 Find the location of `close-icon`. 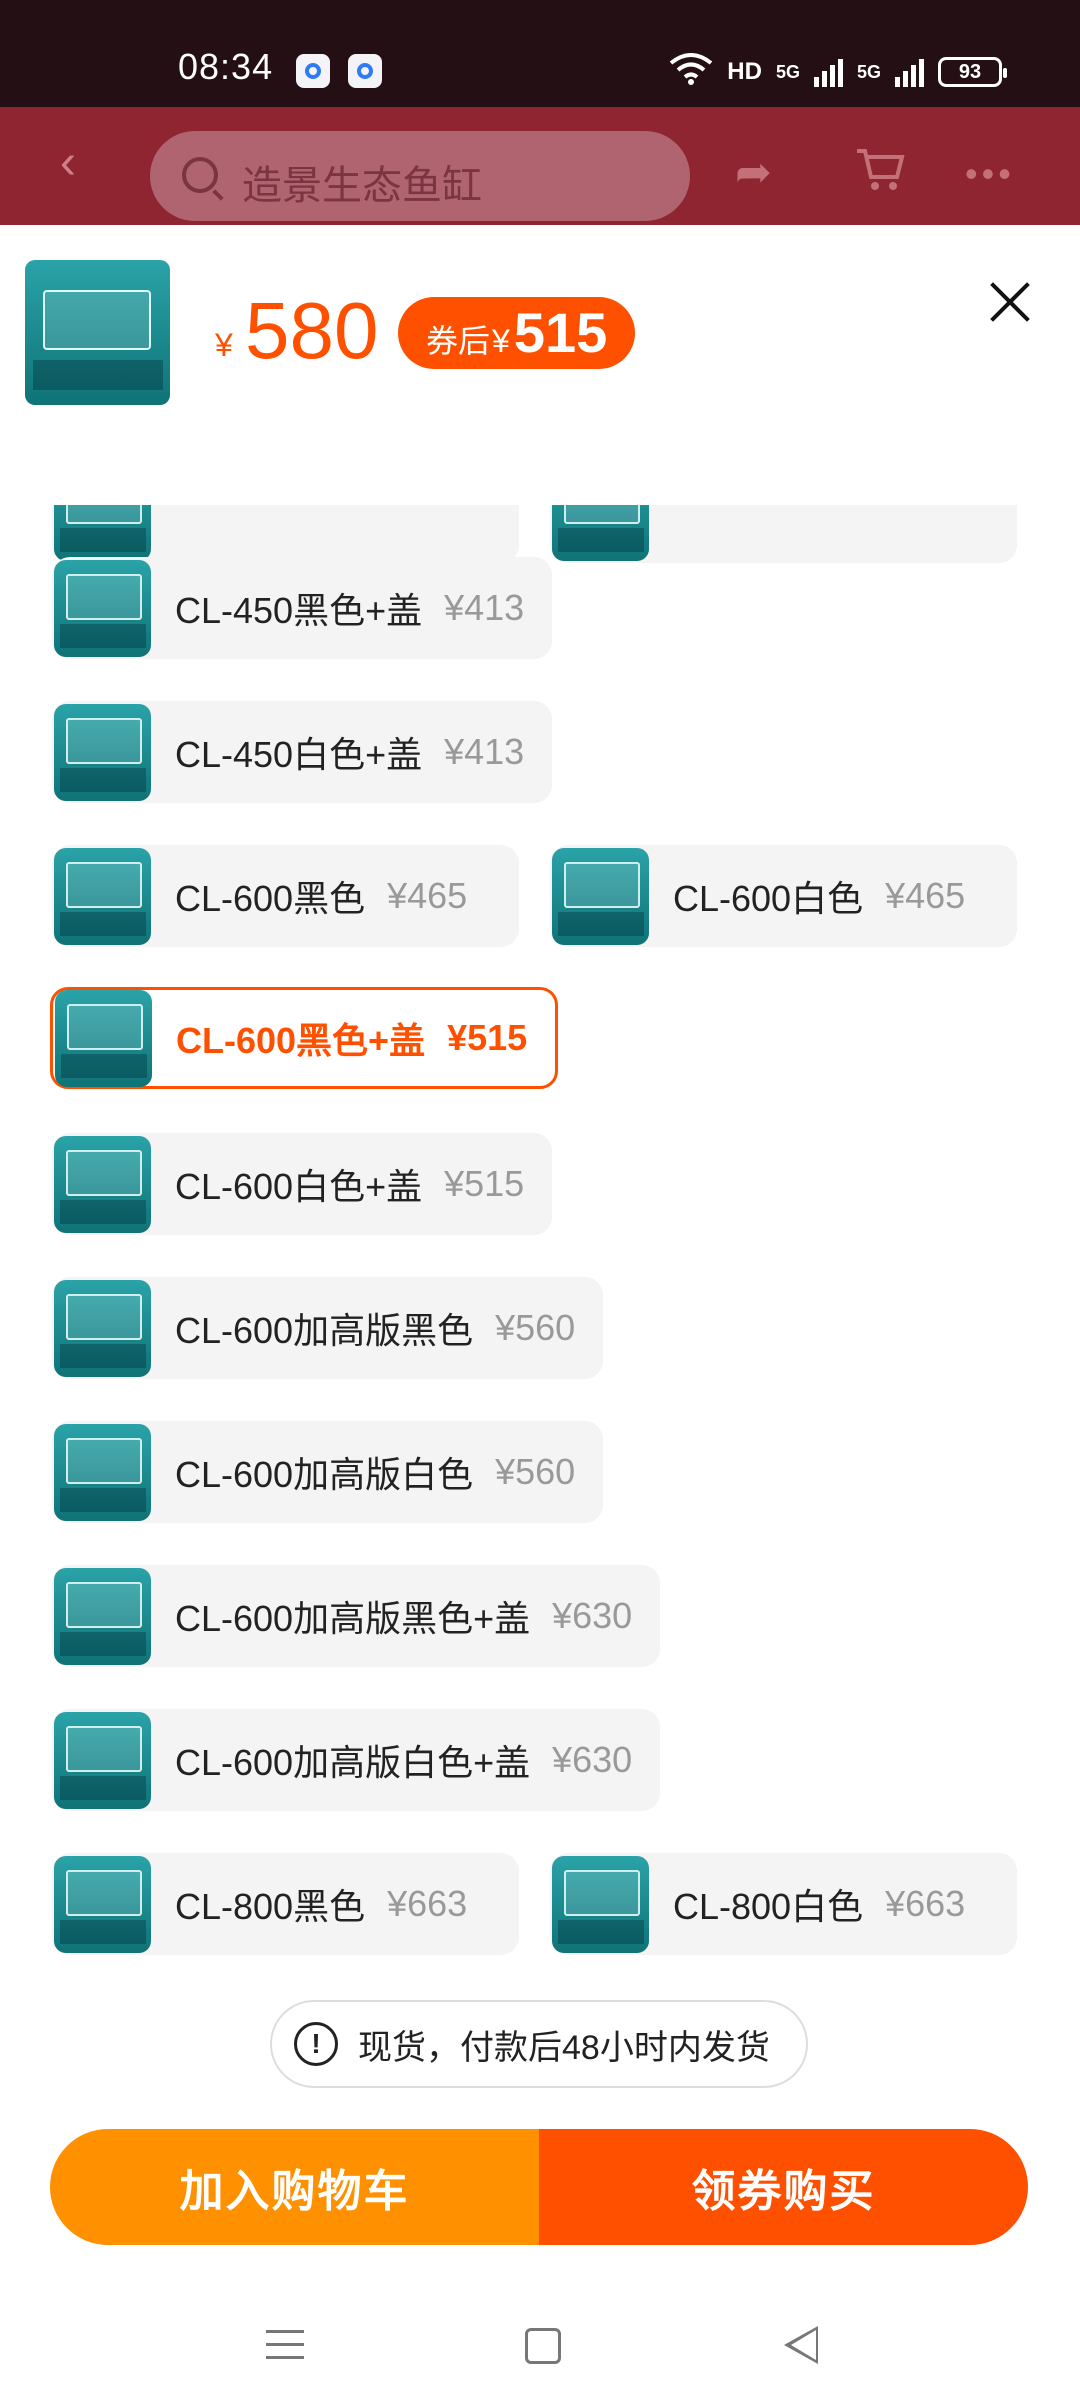

close-icon is located at coordinates (1010, 302).